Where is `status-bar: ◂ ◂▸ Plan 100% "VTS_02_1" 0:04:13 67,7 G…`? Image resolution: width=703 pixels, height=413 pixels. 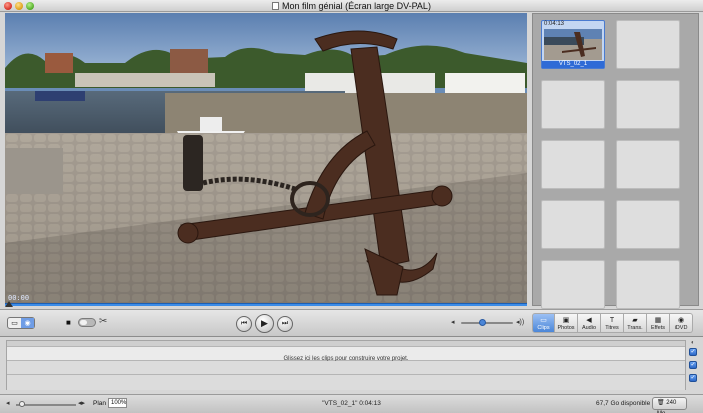 status-bar: ◂ ◂▸ Plan 100% "VTS_02_1" 0:04:13 67,7 G… is located at coordinates (351, 403).